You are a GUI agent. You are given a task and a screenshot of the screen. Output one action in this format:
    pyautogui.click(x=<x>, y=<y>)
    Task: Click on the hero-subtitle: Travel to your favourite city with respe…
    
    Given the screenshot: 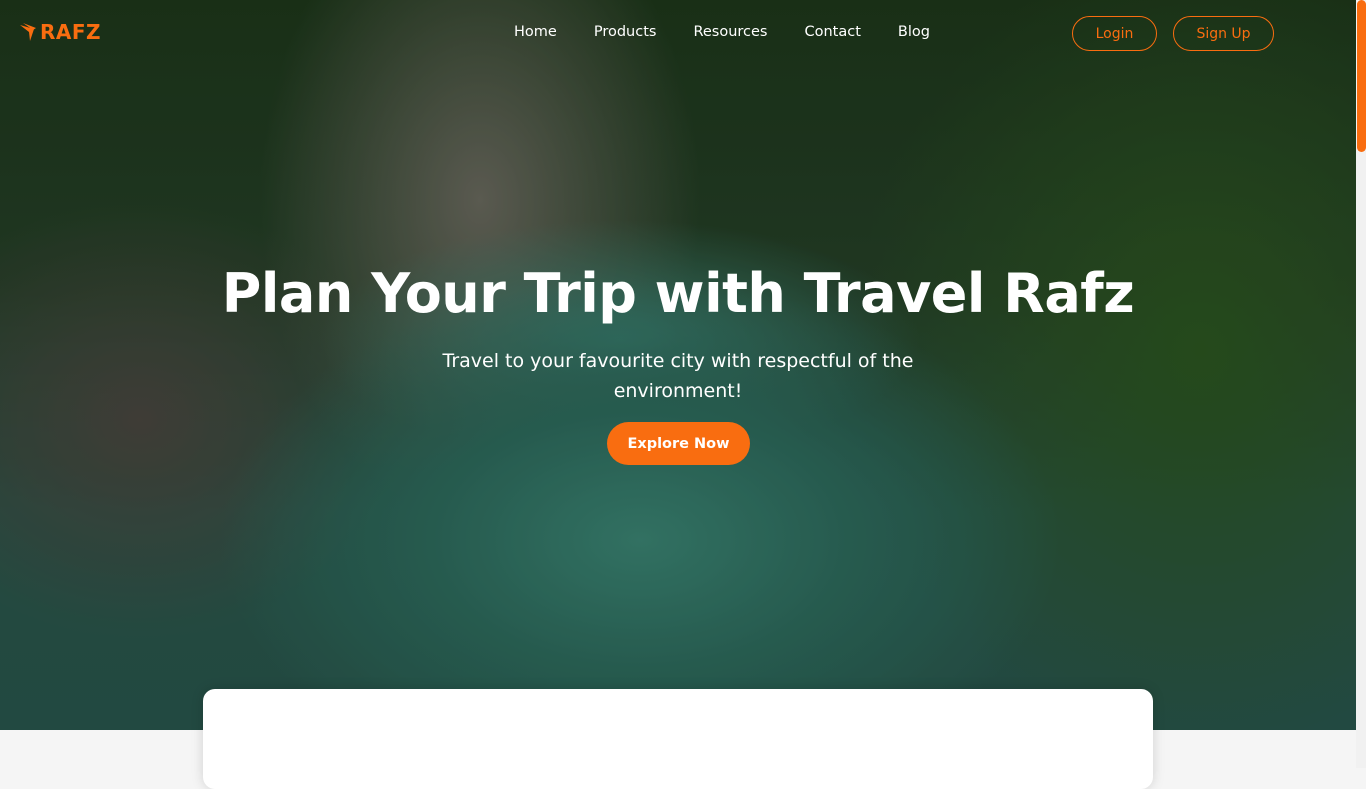 What is the action you would take?
    pyautogui.click(x=678, y=376)
    